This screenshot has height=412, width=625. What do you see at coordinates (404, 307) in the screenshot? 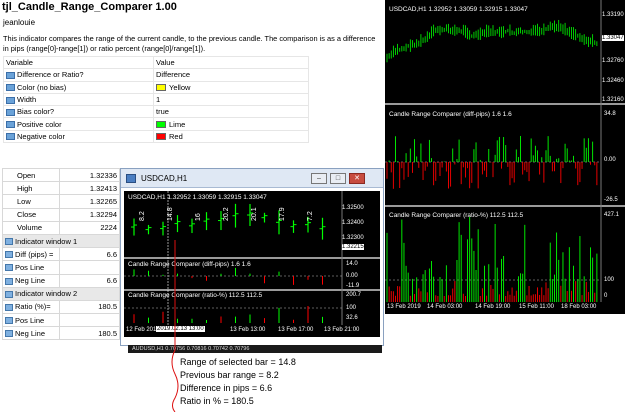
I see `time-tick: 13 Feb 2019` at bounding box center [404, 307].